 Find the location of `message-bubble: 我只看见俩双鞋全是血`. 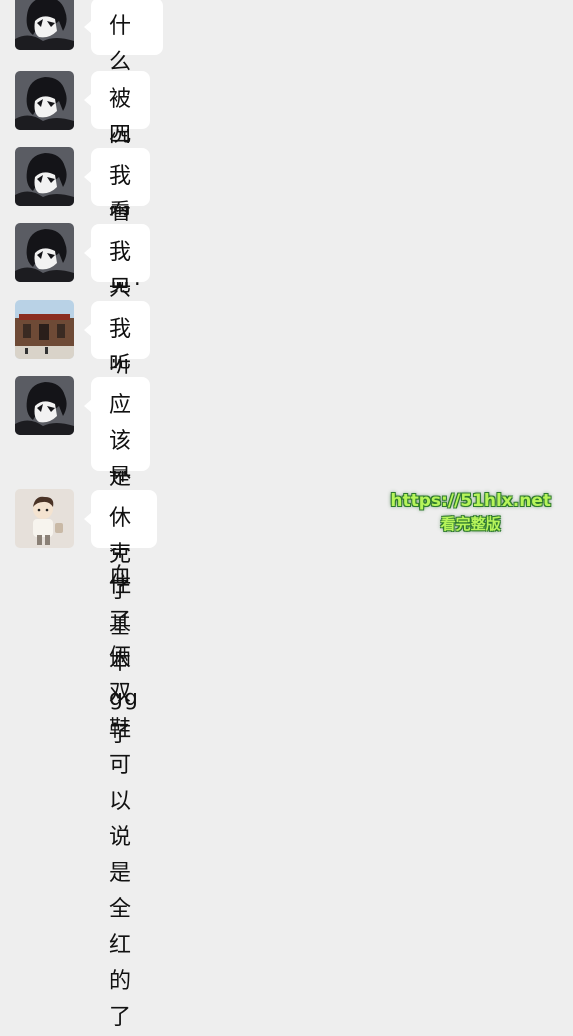

message-bubble: 我只看见俩双鞋全是血 is located at coordinates (117, 406).